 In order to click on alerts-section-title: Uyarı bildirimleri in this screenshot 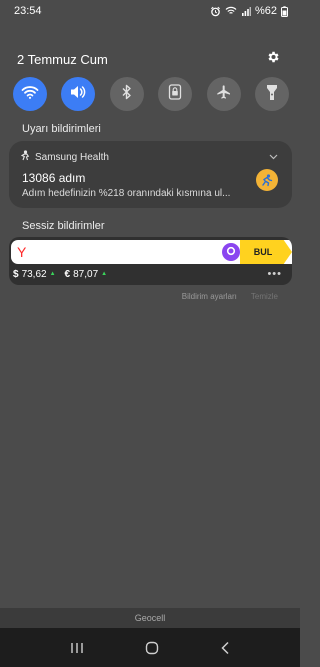, I will do `click(61, 129)`.